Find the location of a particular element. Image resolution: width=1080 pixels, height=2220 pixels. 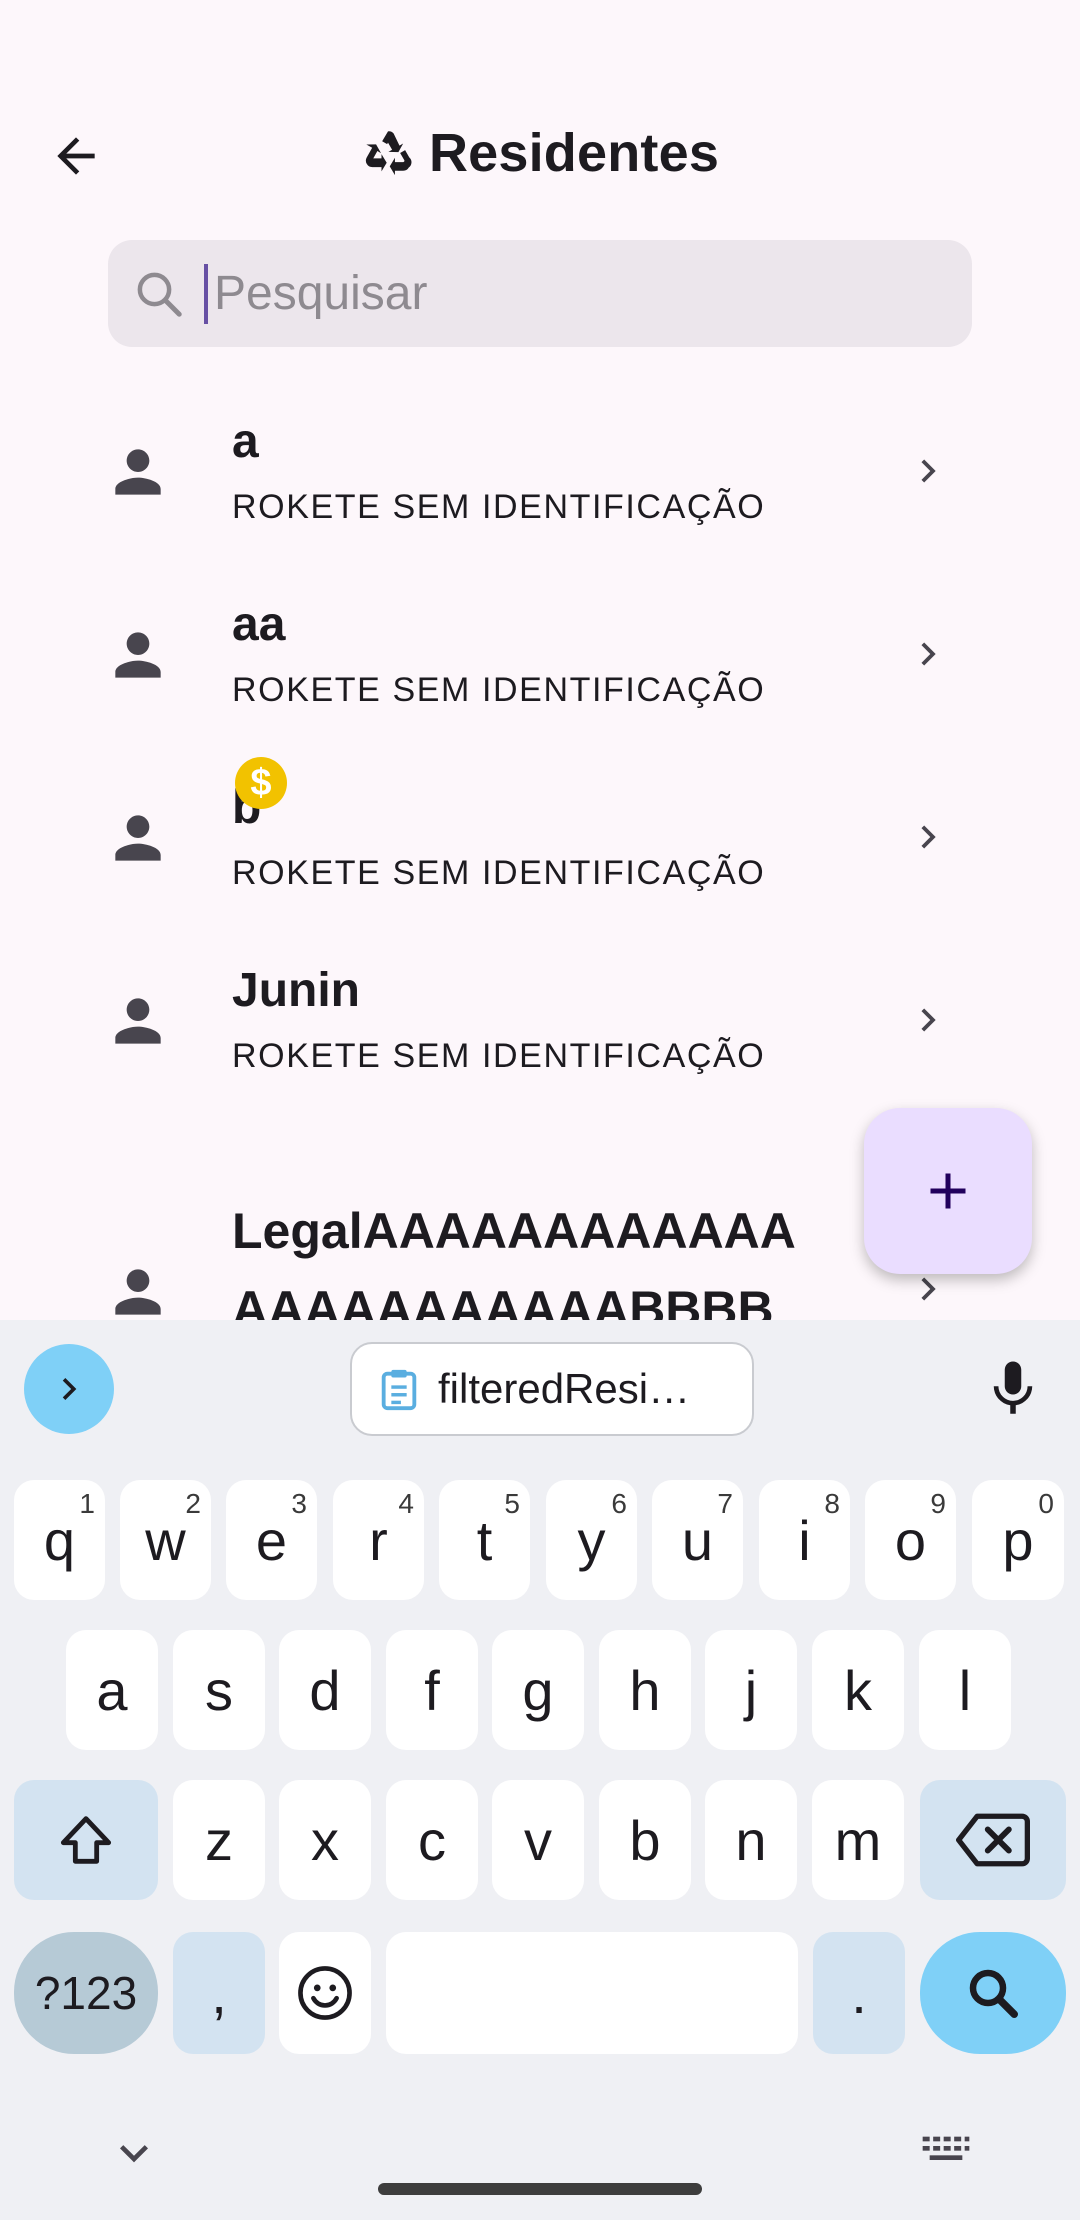

keyboard-switch-icon is located at coordinates (946, 2153).